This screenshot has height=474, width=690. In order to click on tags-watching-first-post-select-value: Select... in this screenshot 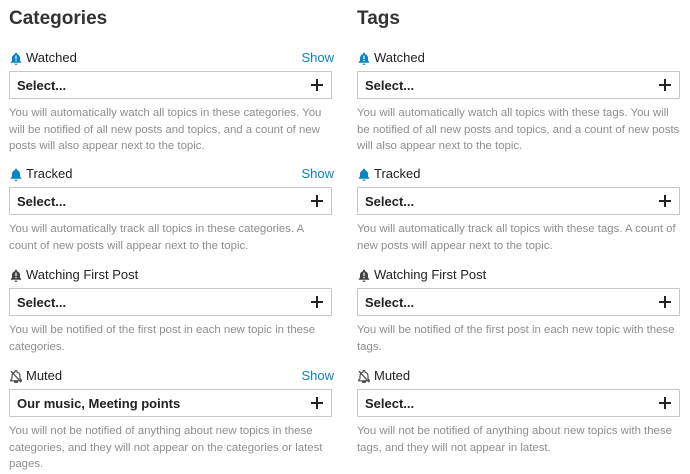, I will do `click(390, 302)`.